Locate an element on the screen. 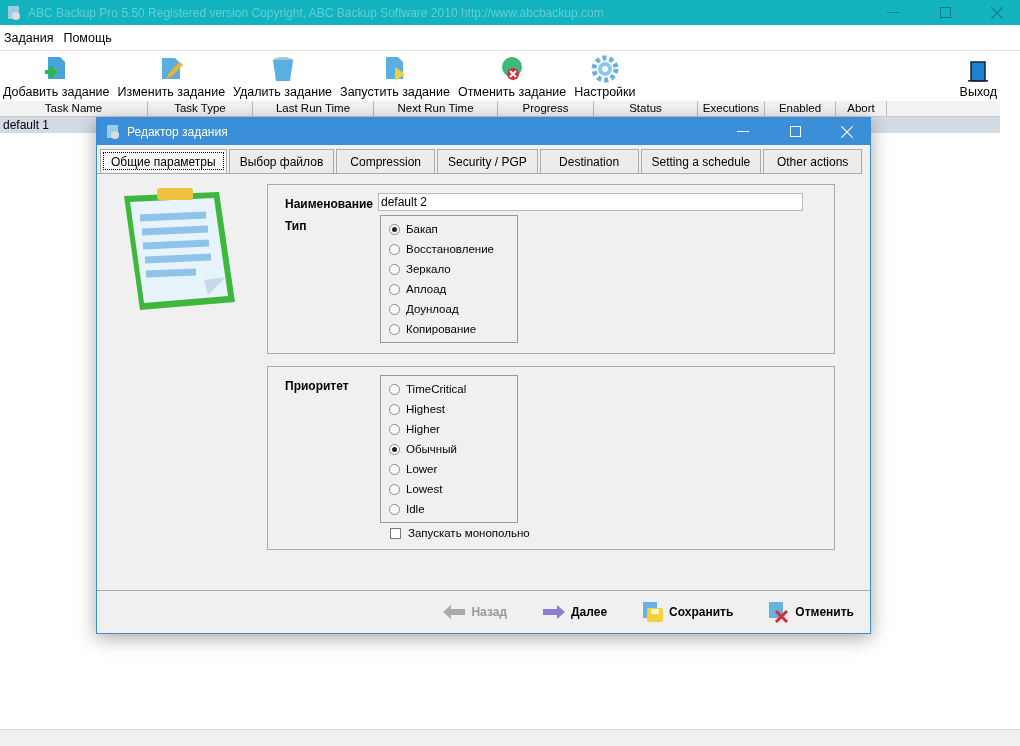 This screenshot has height=746, width=1020. radio-option: TimeCritical is located at coordinates (449, 389).